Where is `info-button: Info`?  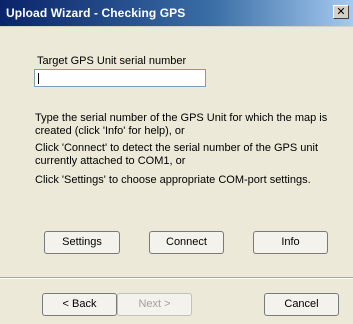
info-button: Info is located at coordinates (290, 242).